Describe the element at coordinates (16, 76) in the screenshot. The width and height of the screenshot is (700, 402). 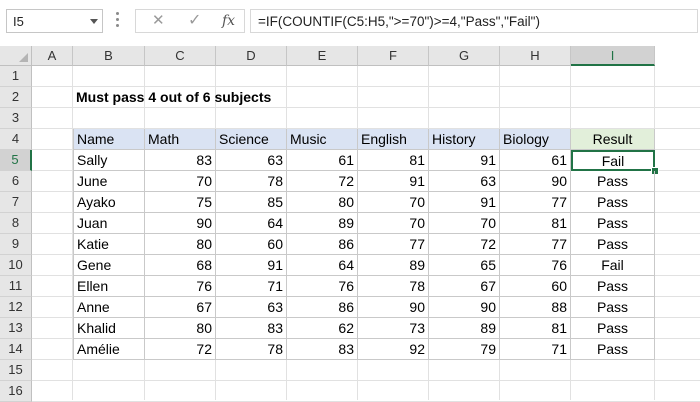
I see `row-header-1: 1` at that location.